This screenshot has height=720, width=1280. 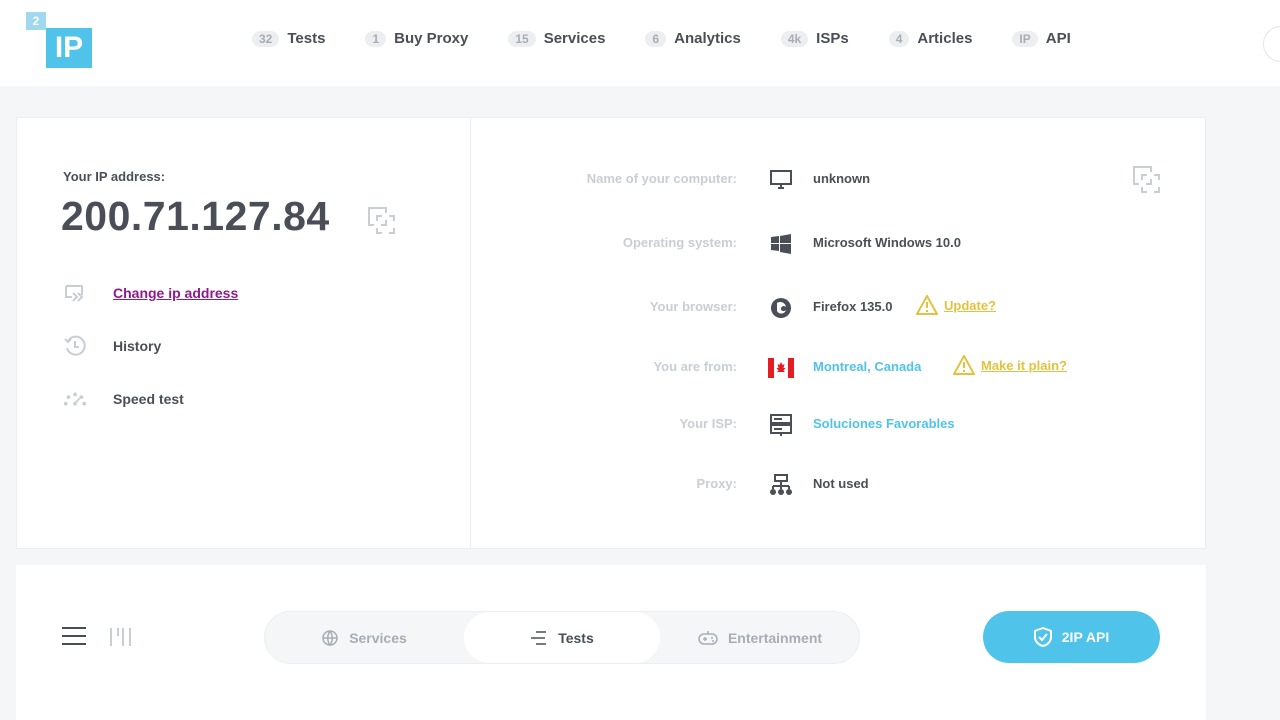 I want to click on nav-item-buy-proxy: 1 Buy Proxy, so click(x=416, y=38).